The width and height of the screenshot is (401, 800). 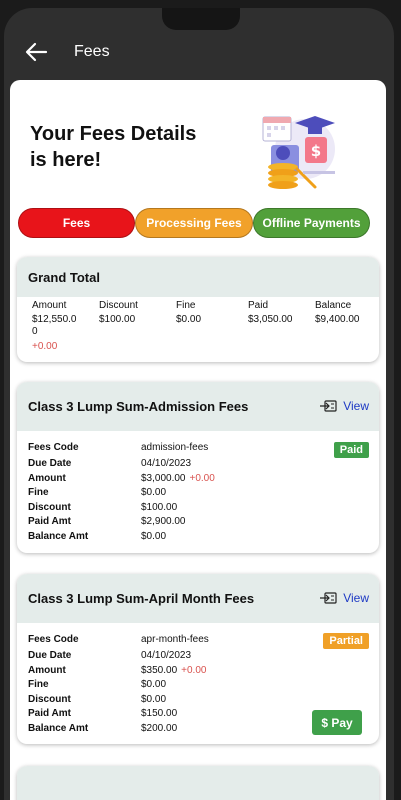 What do you see at coordinates (159, 507) in the screenshot?
I see `discount-value: $100.00` at bounding box center [159, 507].